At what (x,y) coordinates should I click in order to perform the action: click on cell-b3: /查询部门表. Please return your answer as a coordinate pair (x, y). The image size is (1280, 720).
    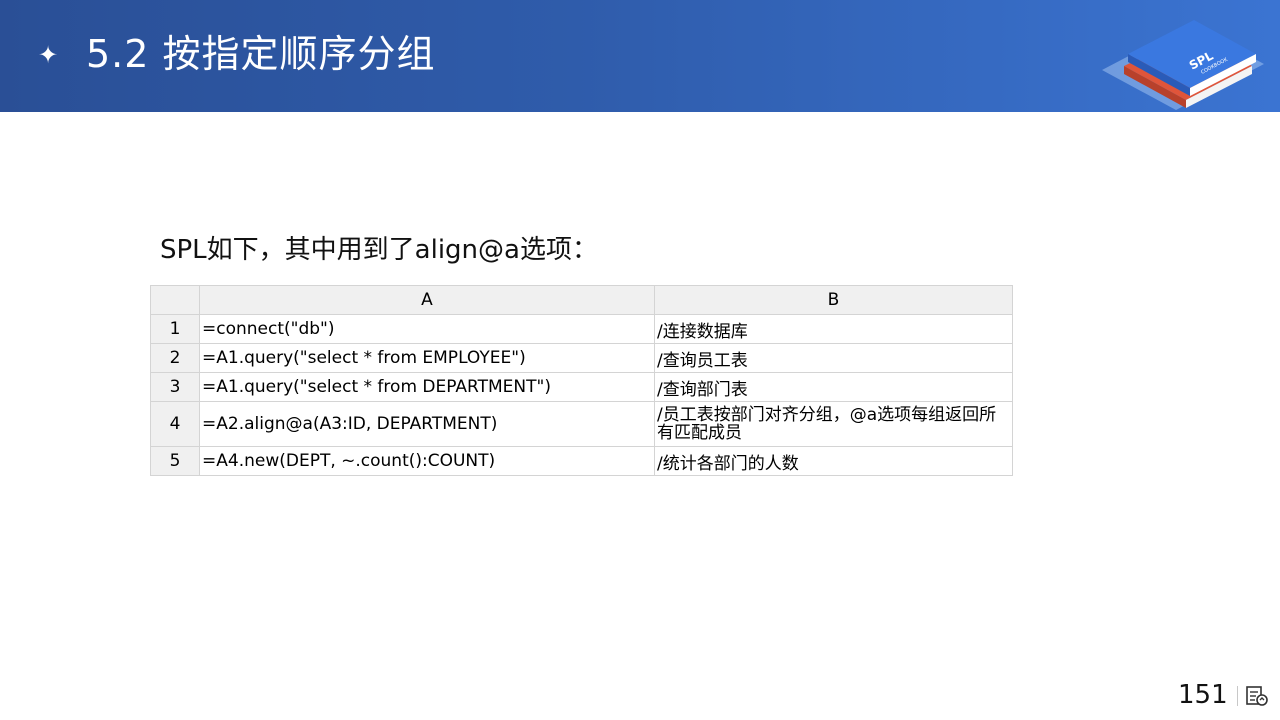
    Looking at the image, I should click on (833, 387).